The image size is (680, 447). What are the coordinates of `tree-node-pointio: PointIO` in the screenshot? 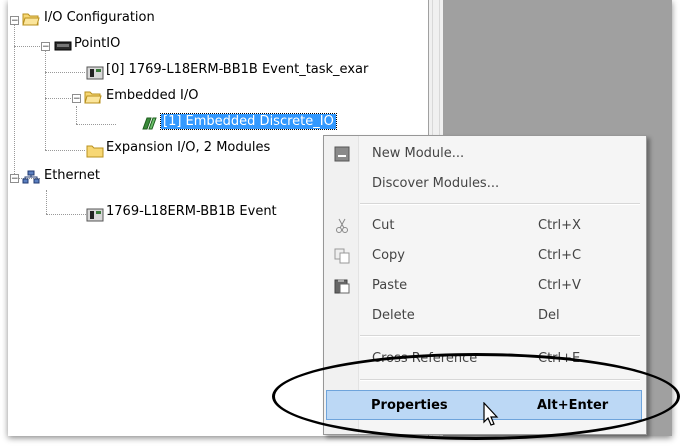 It's located at (97, 43).